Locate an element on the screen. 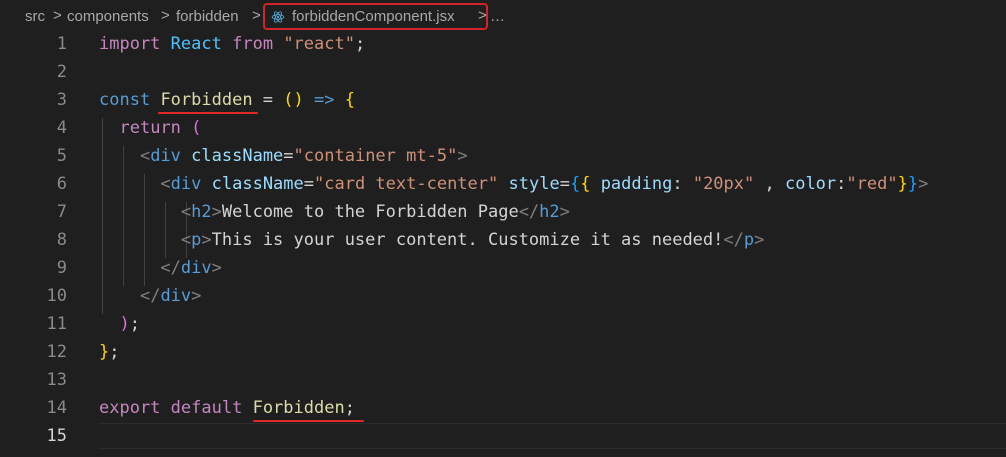  code-token: h2 is located at coordinates (201, 212).